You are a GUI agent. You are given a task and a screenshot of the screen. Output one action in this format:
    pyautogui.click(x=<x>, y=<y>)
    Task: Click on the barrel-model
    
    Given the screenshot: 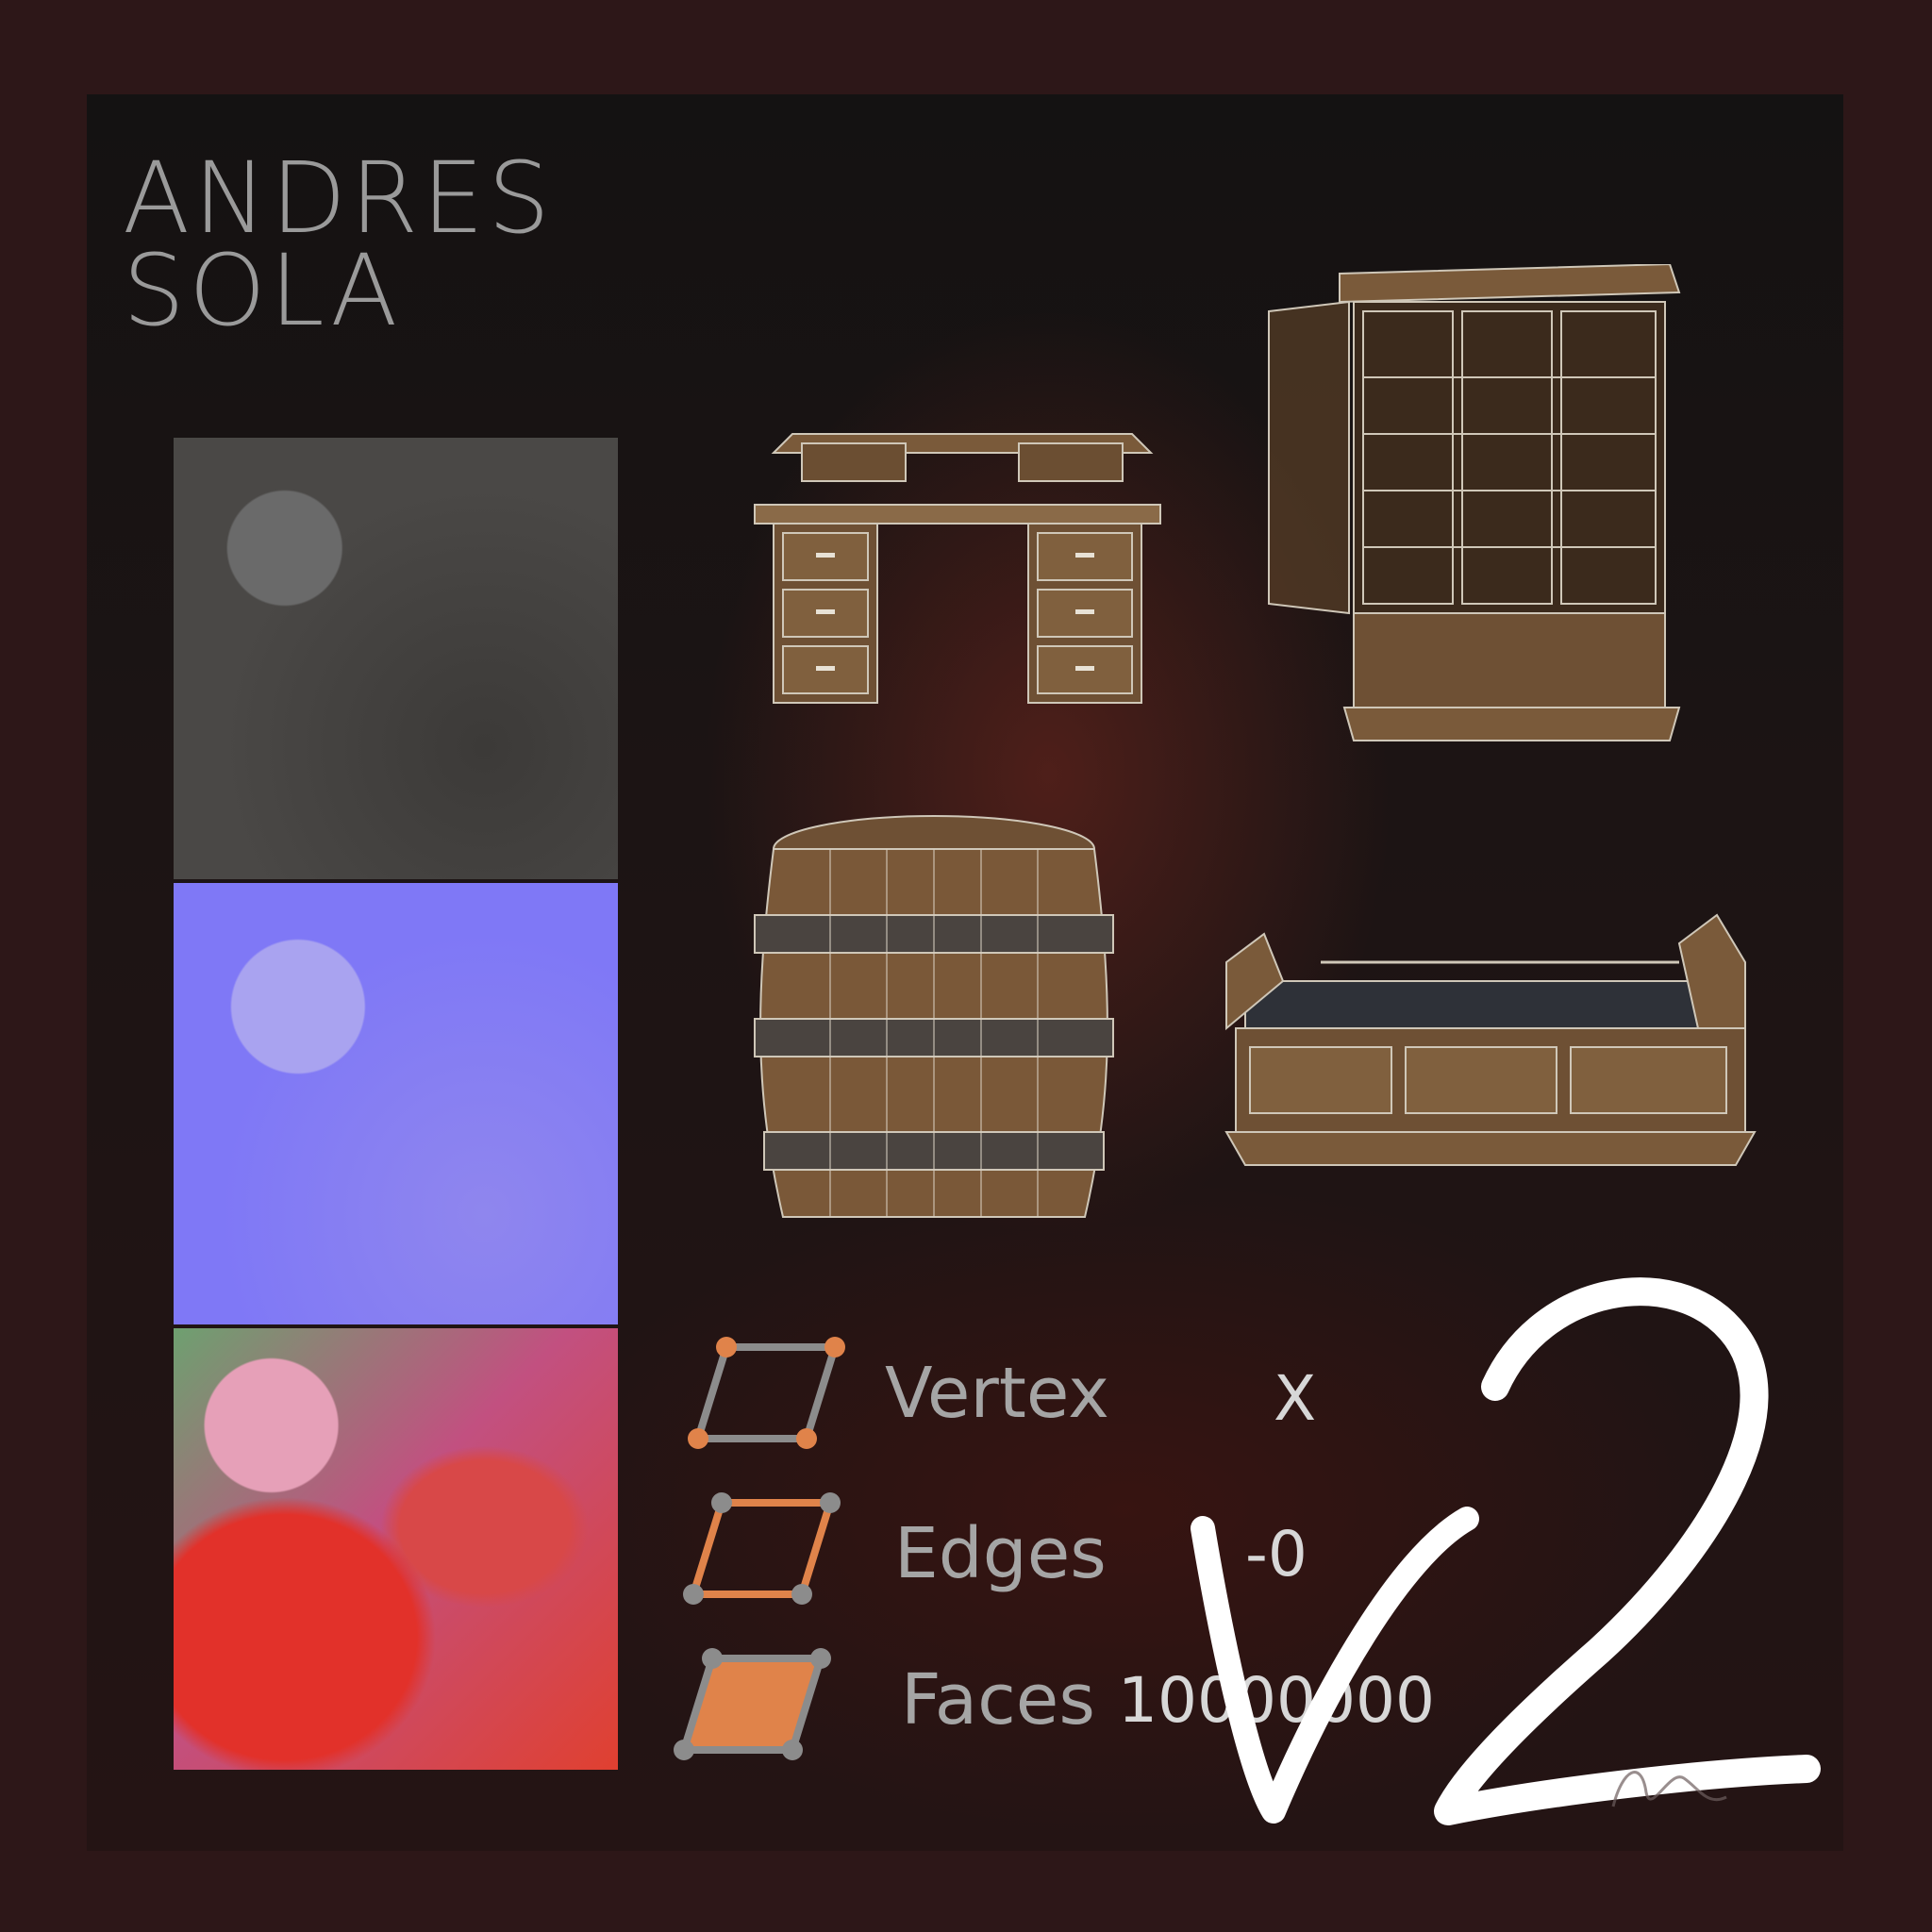 What is the action you would take?
    pyautogui.click(x=934, y=1016)
    